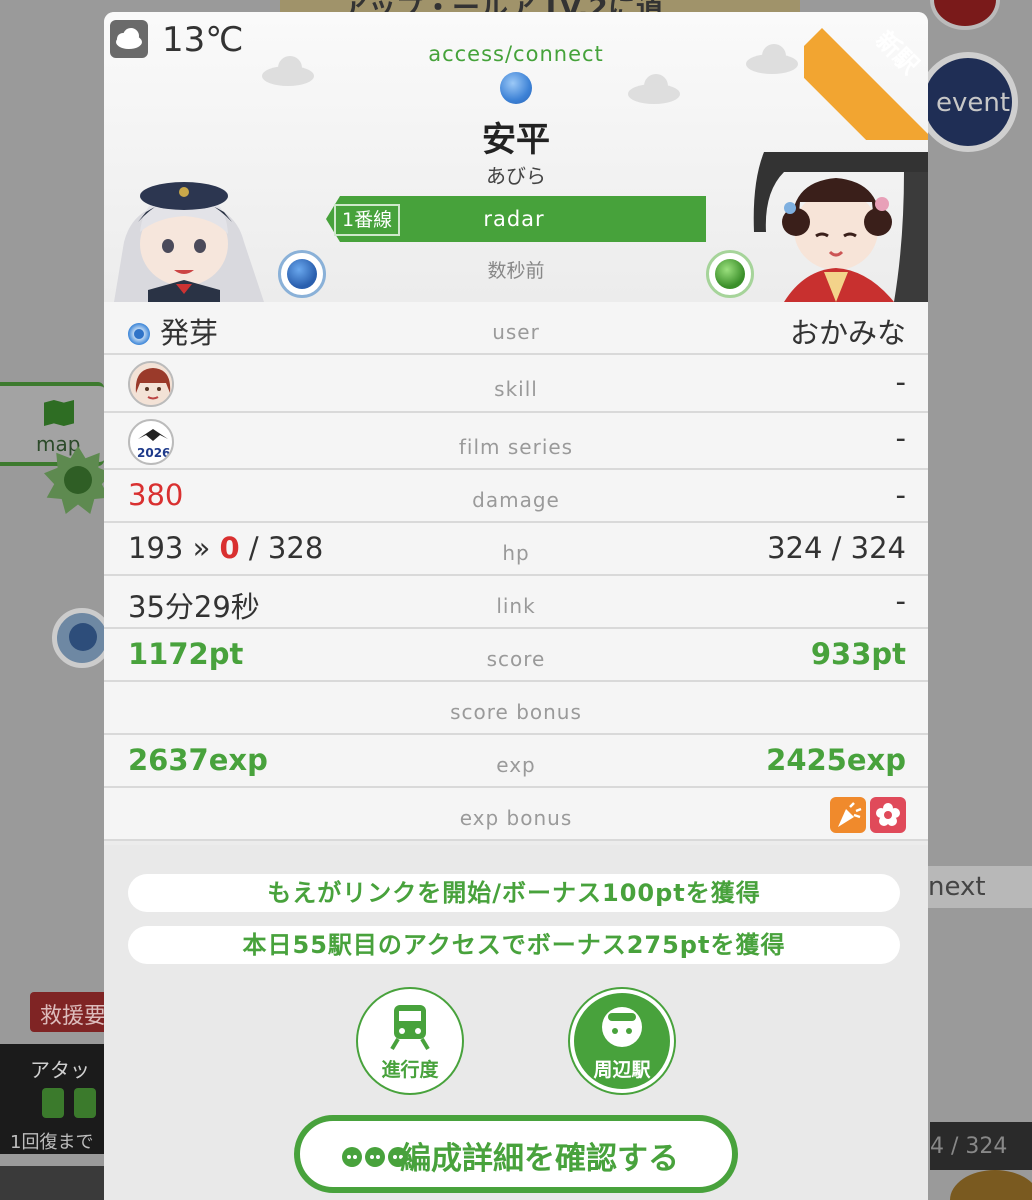  I want to click on stat-row-link: 35分29秒 link -, so click(516, 602).